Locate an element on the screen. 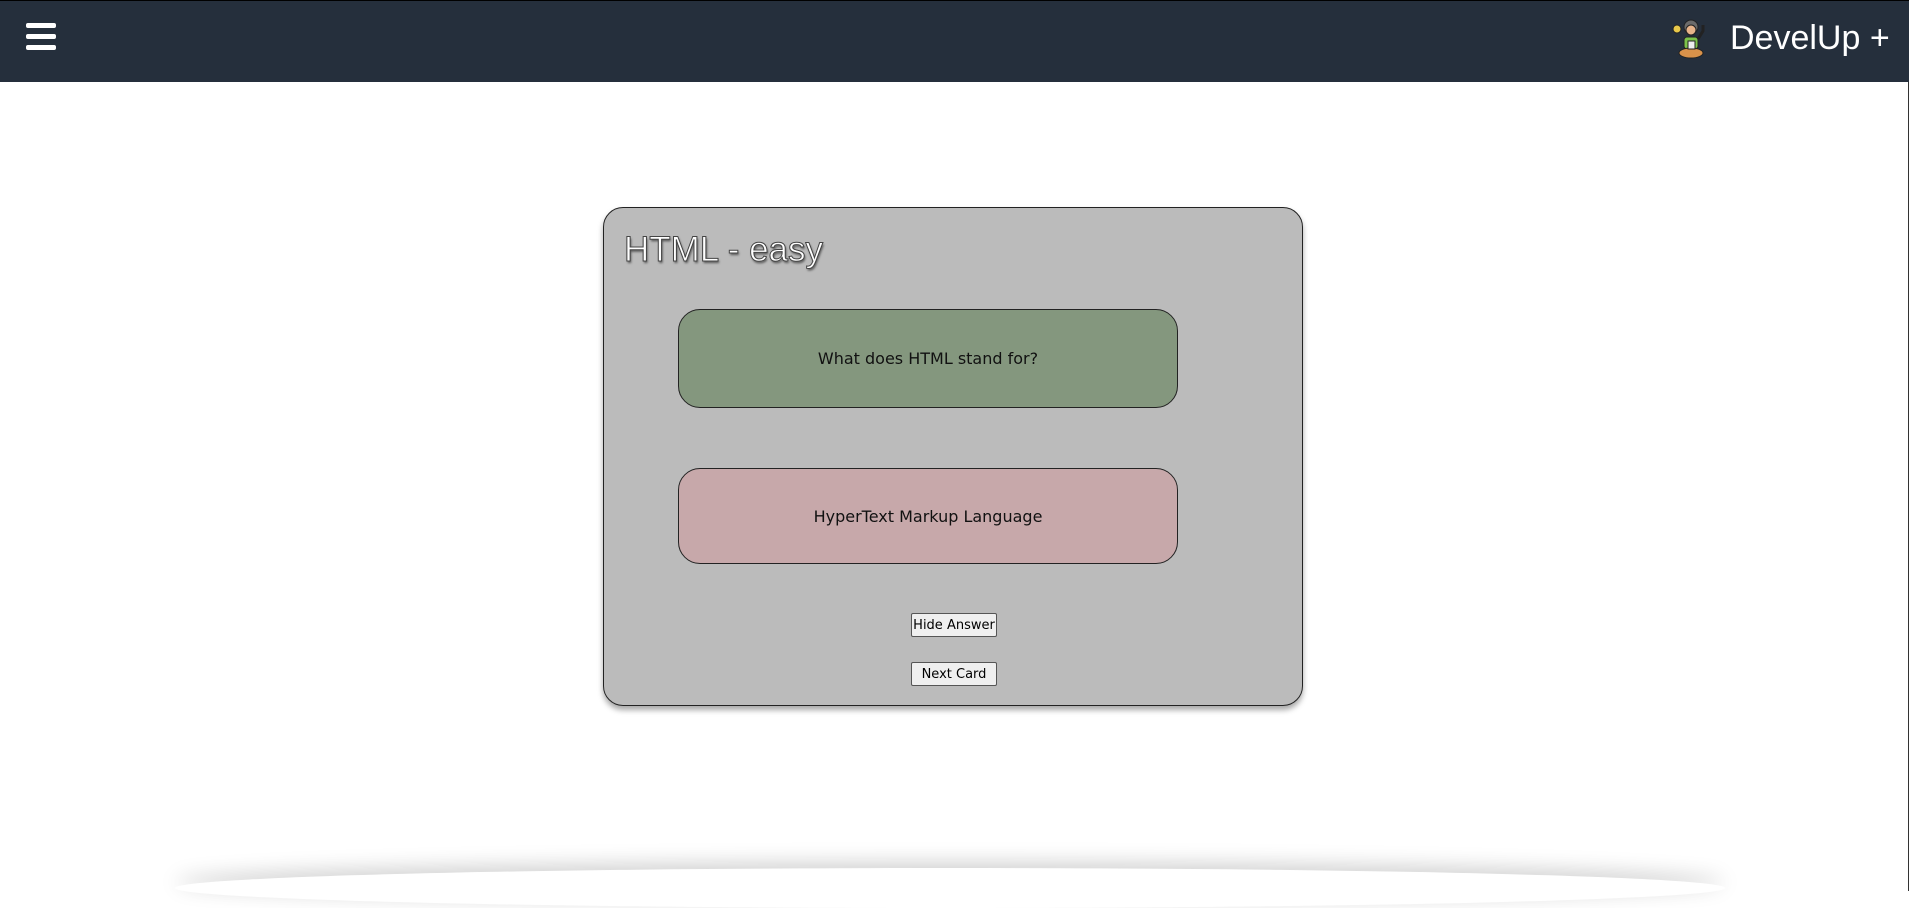 The width and height of the screenshot is (1909, 908). top-navbar: DevelUp + is located at coordinates (954, 41).